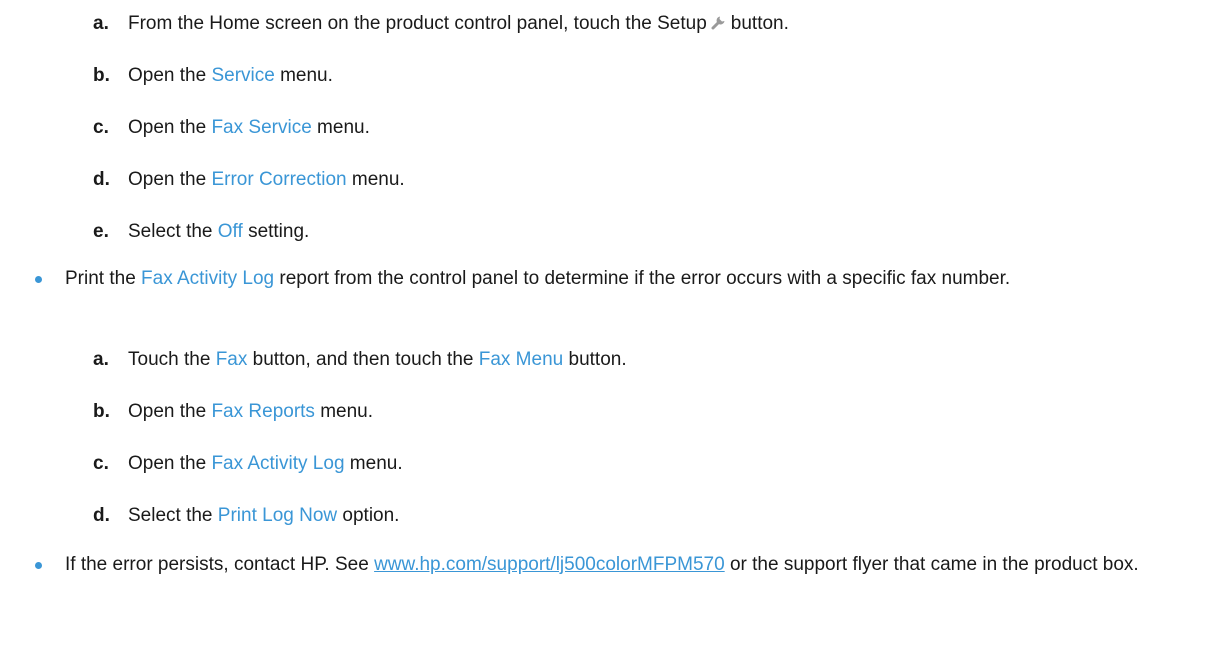 The width and height of the screenshot is (1219, 660). What do you see at coordinates (261, 127) in the screenshot?
I see `menu-name-fax-service: Fax Service` at bounding box center [261, 127].